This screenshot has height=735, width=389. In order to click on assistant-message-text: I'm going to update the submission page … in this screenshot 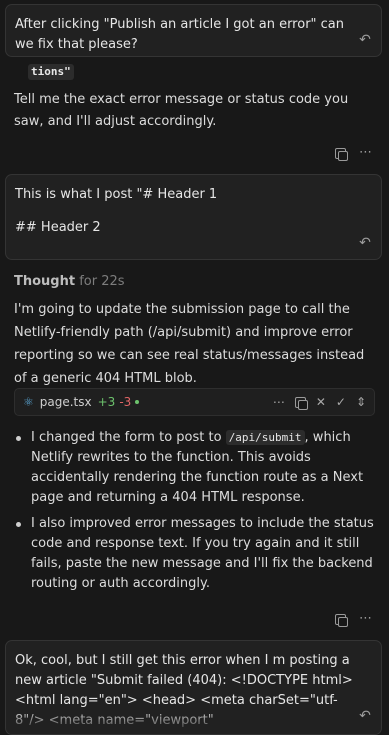, I will do `click(189, 344)`.